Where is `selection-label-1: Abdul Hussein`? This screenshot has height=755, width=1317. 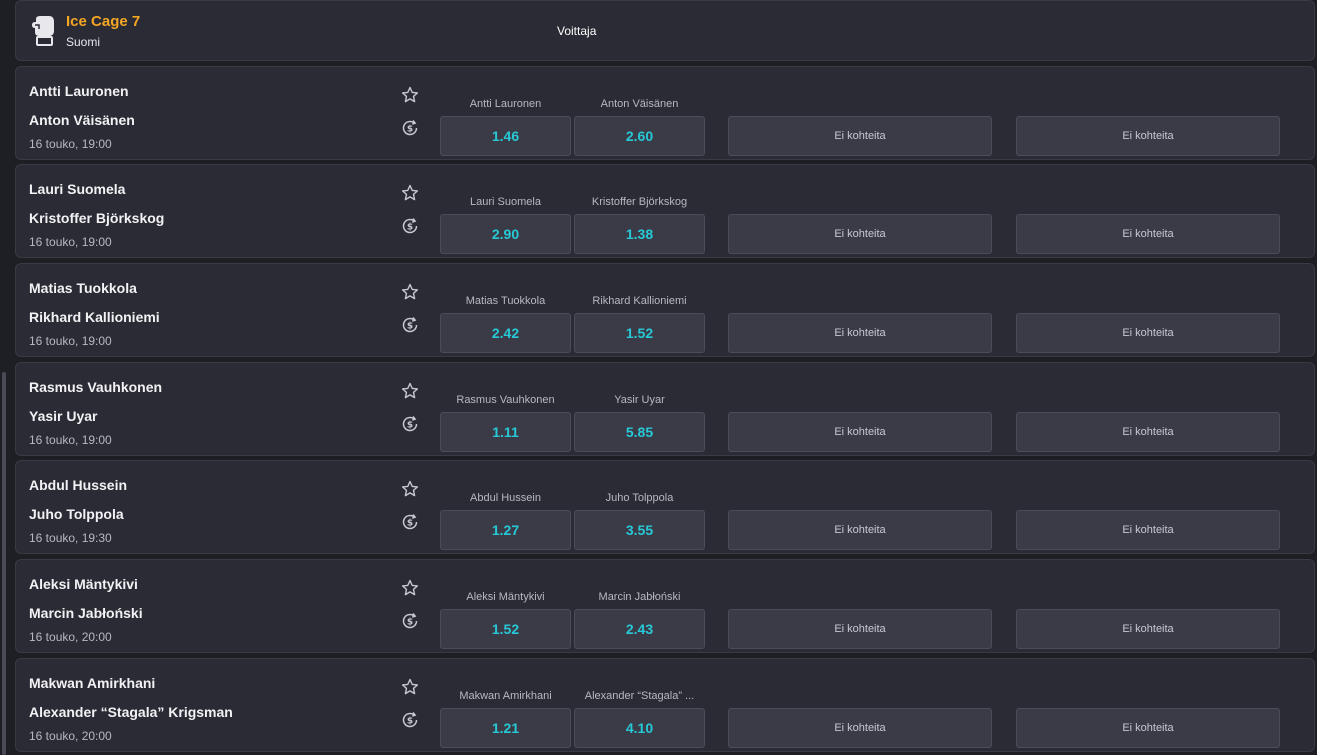
selection-label-1: Abdul Hussein is located at coordinates (505, 498).